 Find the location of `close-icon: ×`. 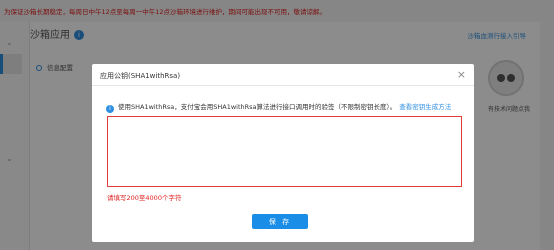

close-icon: × is located at coordinates (461, 74).